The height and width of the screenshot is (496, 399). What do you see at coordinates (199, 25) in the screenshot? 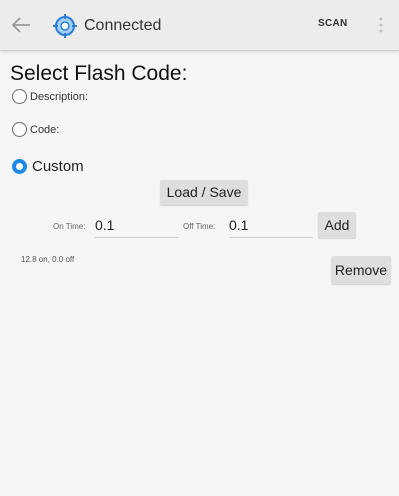
I see `app-bar: Connected SCAN` at bounding box center [199, 25].